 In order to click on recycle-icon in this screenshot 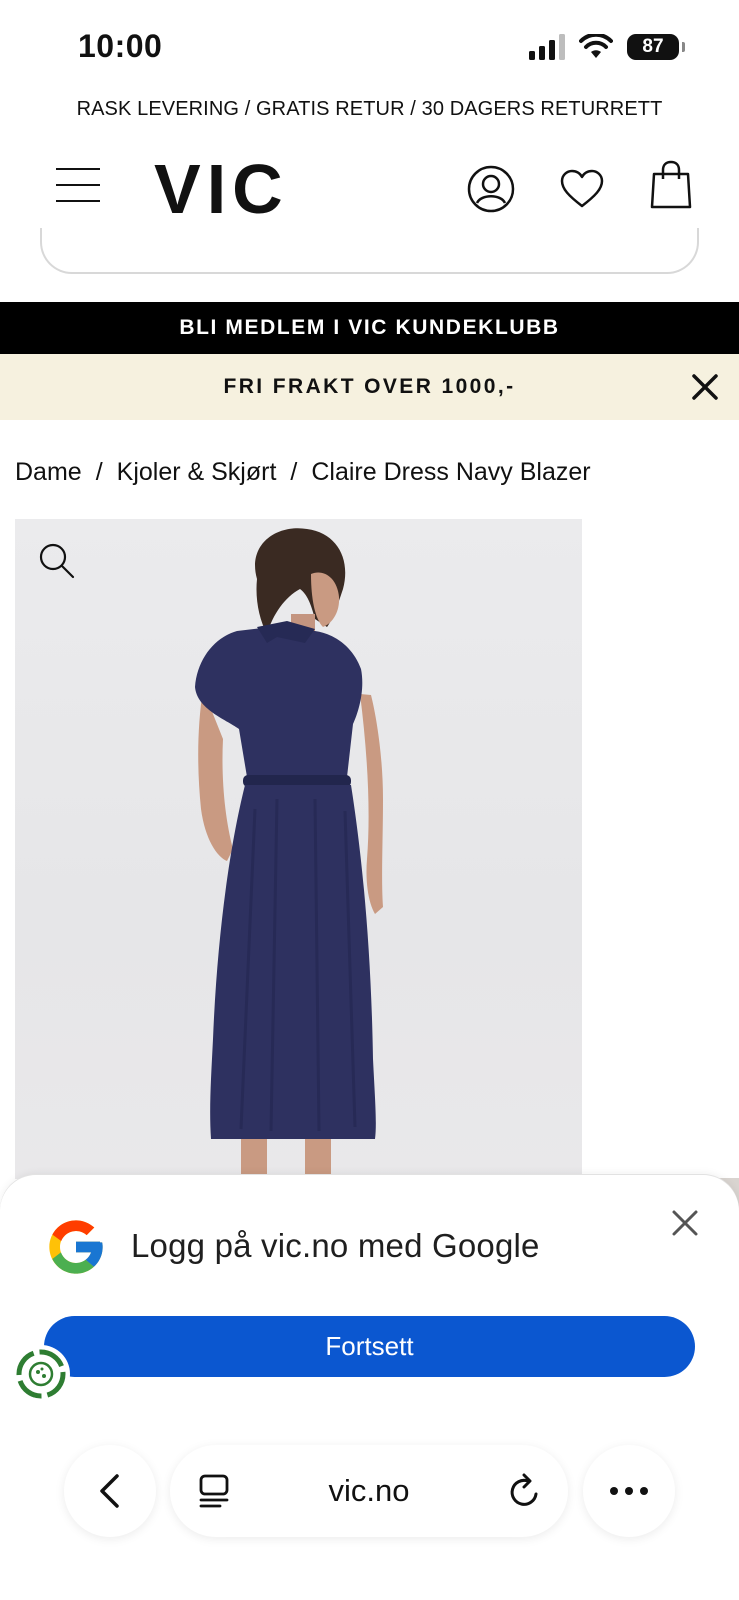, I will do `click(41, 1374)`.